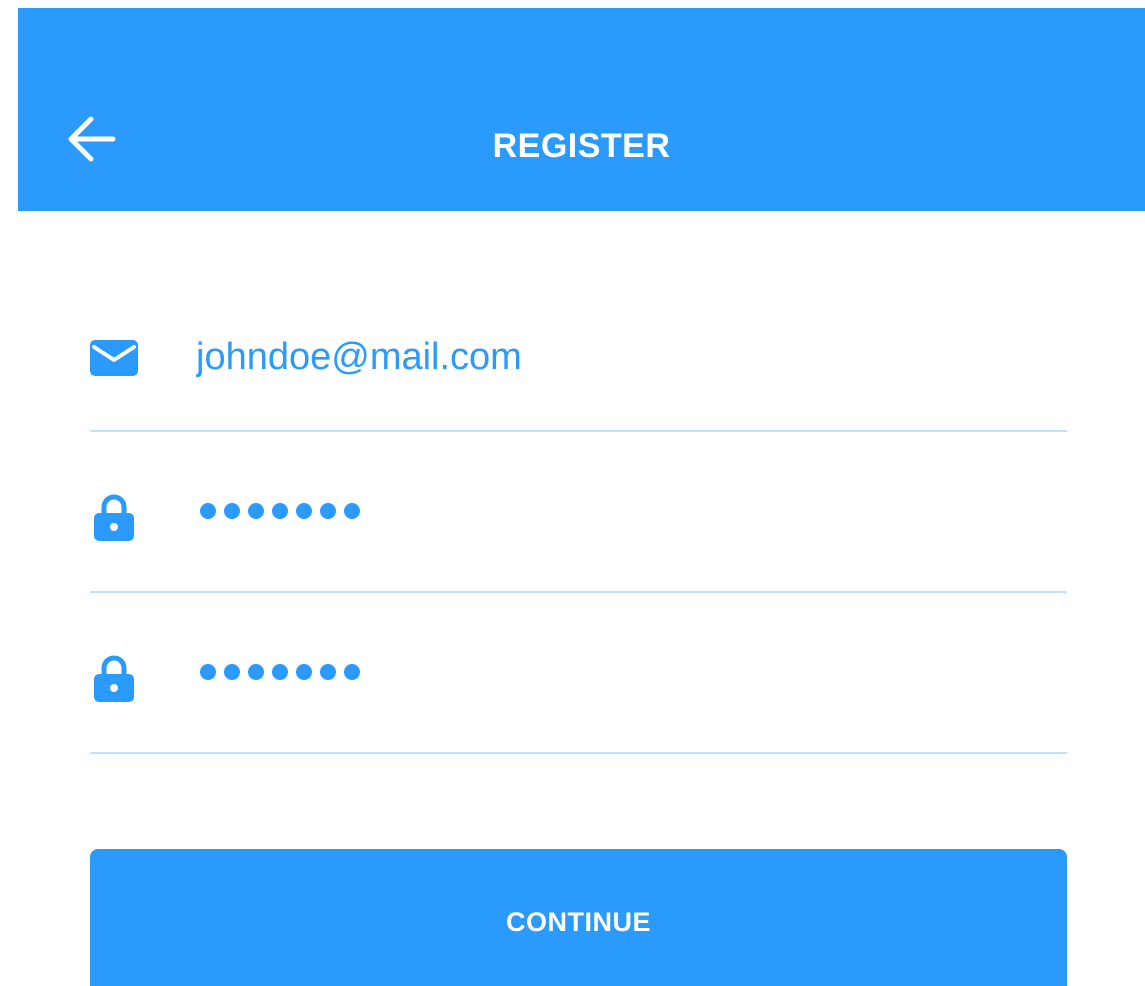 This screenshot has width=1145, height=986. I want to click on confirm-password-input, so click(280, 672).